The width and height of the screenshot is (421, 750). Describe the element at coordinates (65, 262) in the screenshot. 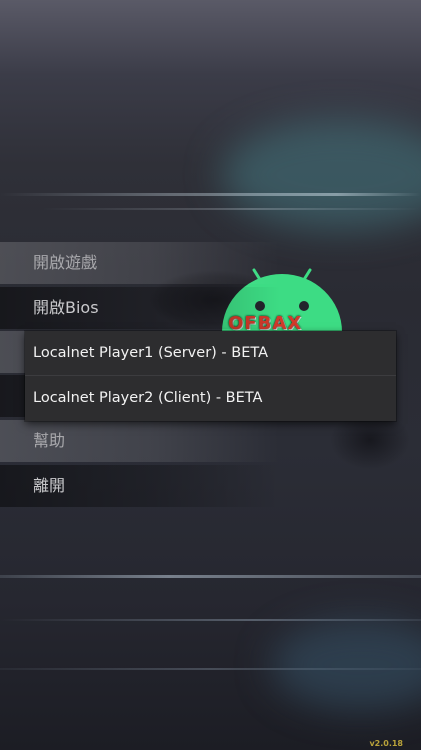

I see `menu-item-label: 開啟遊戲` at that location.